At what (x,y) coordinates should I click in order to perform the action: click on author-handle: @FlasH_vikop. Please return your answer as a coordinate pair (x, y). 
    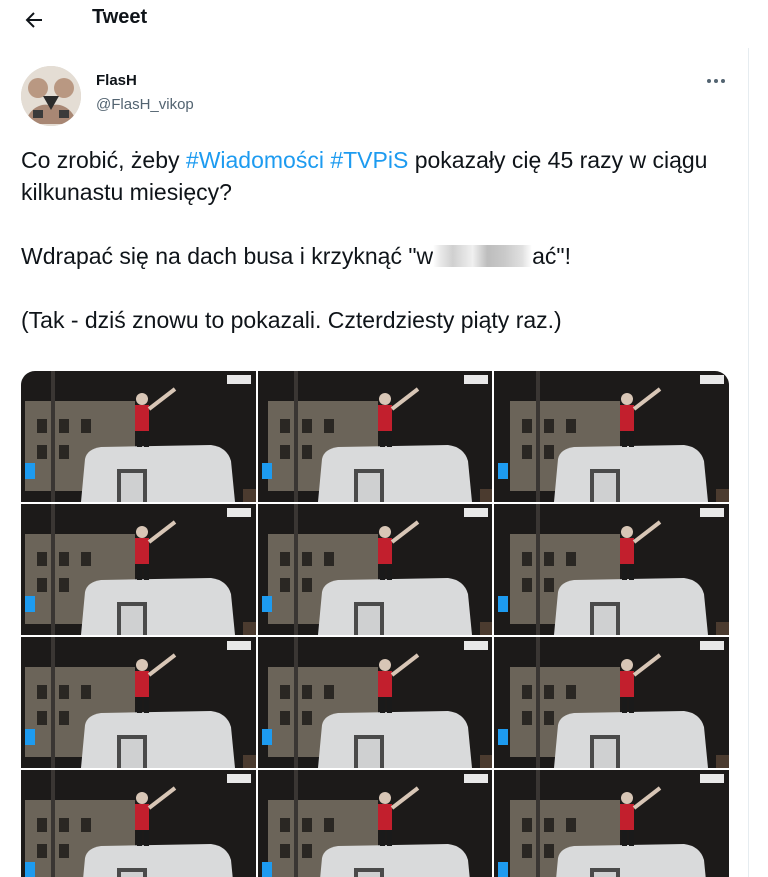
    Looking at the image, I should click on (145, 104).